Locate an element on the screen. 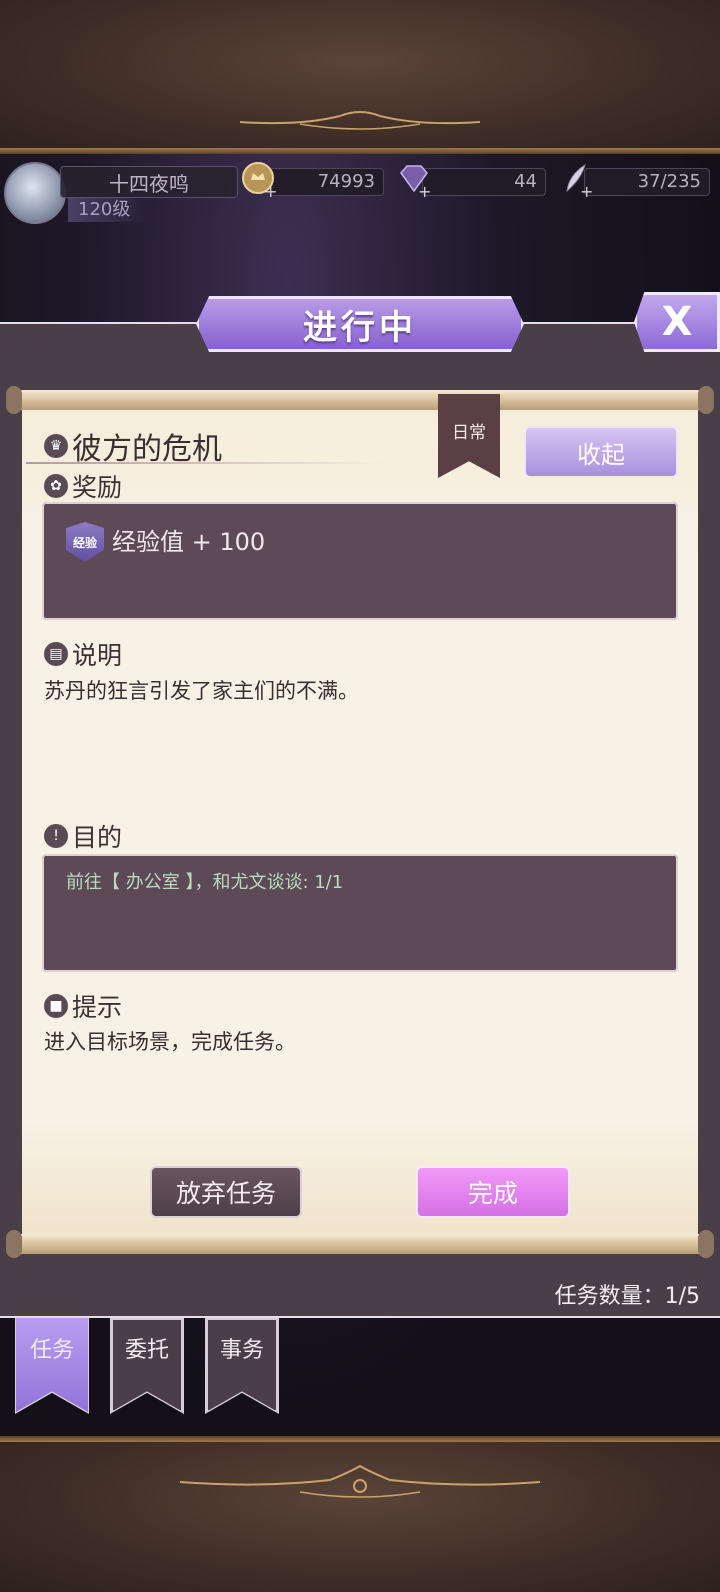 This screenshot has width=720, height=1592. complete-quest-button: 完成 is located at coordinates (493, 1192).